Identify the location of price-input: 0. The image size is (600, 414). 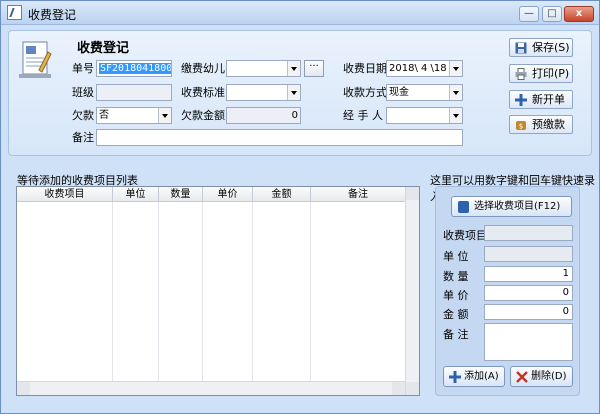
(528, 293).